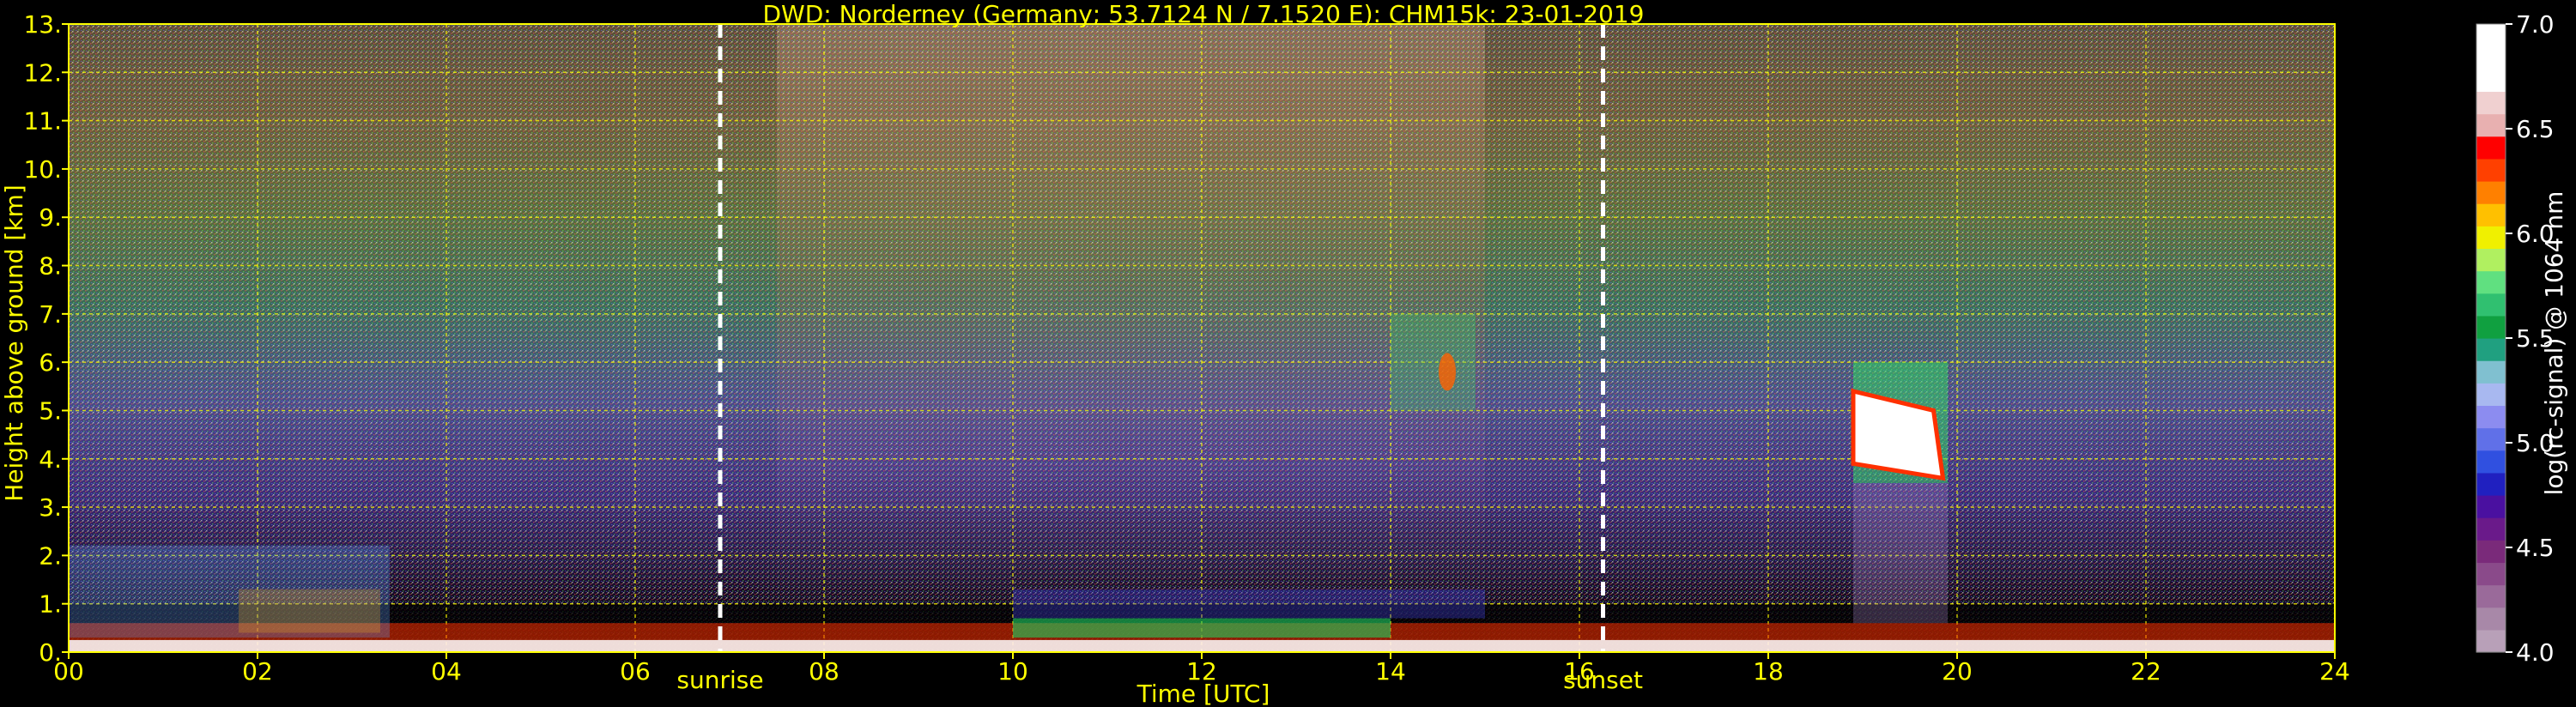 The image size is (2576, 707). What do you see at coordinates (309, 611) in the screenshot?
I see `low-cloud-core` at bounding box center [309, 611].